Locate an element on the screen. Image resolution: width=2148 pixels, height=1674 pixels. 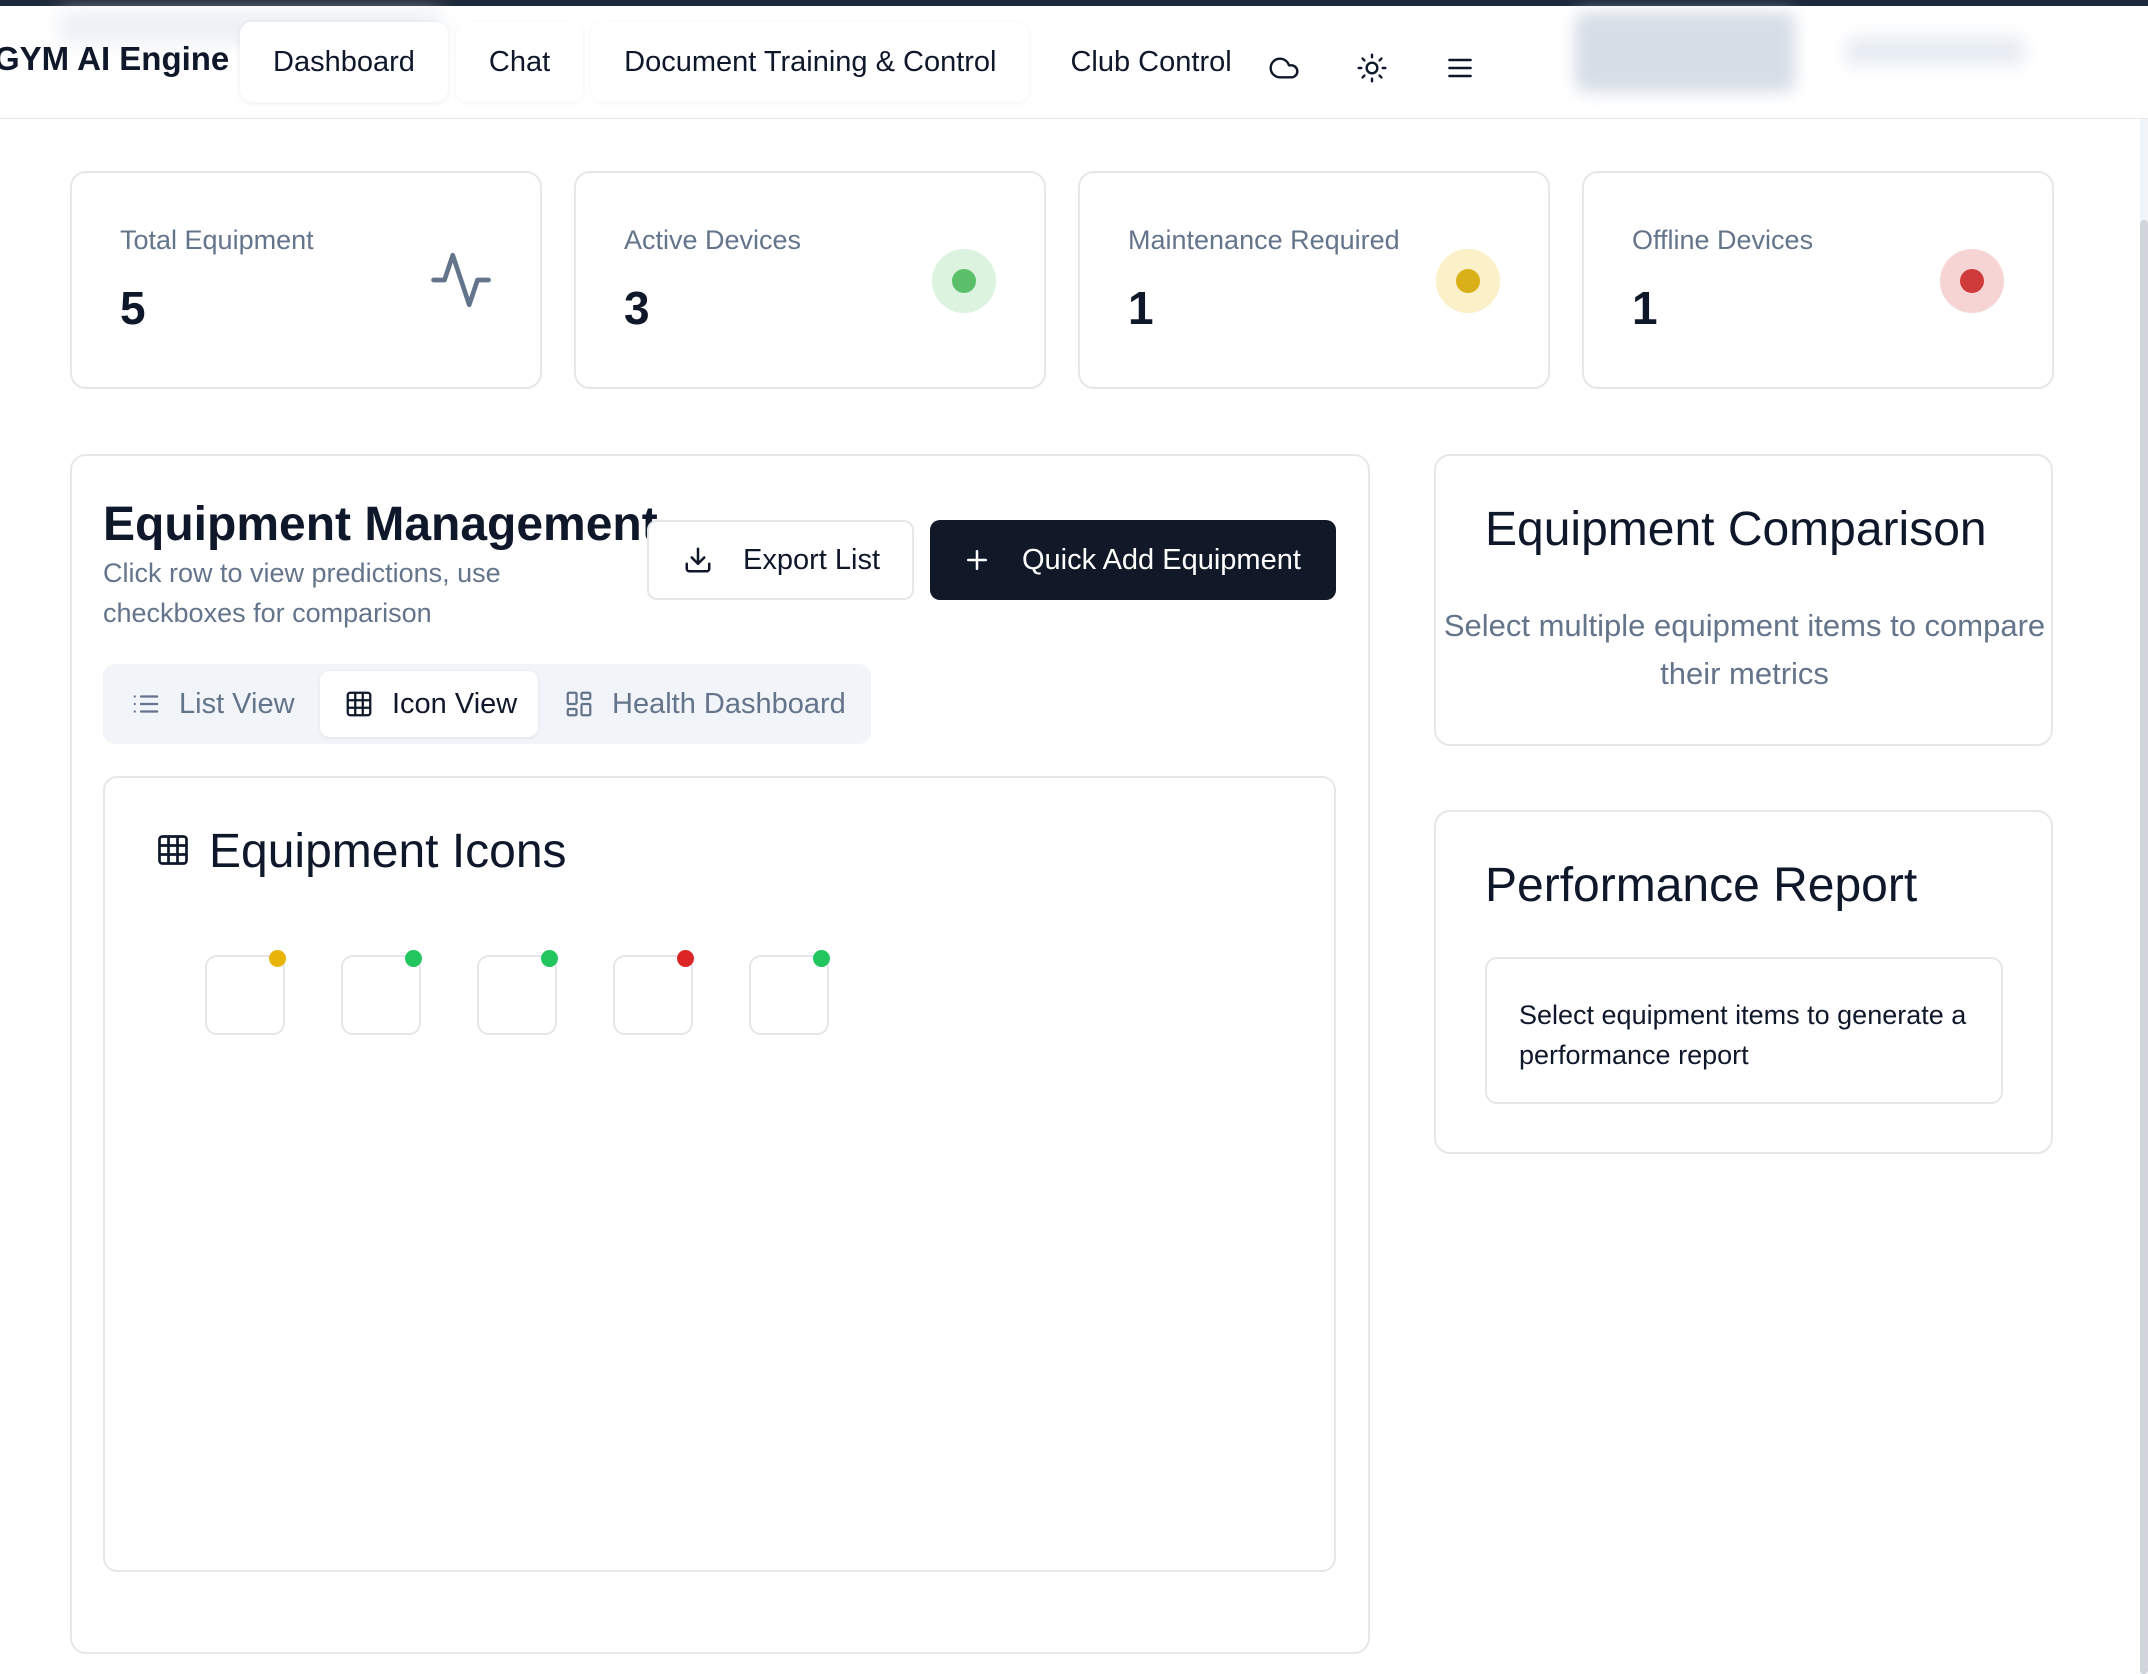
tab-health-dashboard: Health Dashboard is located at coordinates (705, 704).